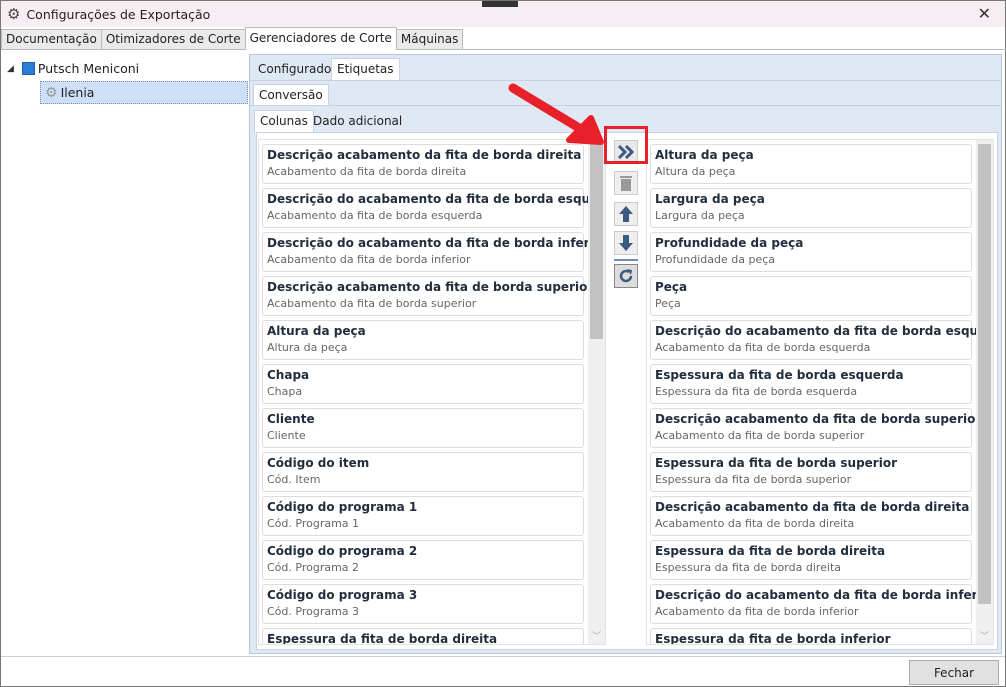  I want to click on move-down-button, so click(626, 243).